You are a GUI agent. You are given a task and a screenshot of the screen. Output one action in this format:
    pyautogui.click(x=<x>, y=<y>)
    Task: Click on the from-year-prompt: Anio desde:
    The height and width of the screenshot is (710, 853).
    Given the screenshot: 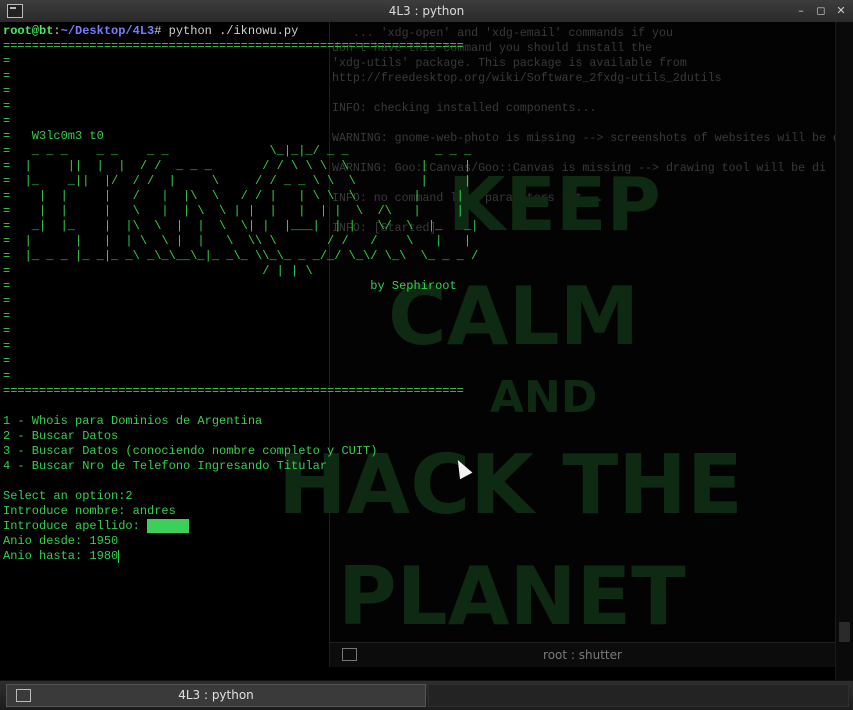 What is the action you would take?
    pyautogui.click(x=46, y=541)
    